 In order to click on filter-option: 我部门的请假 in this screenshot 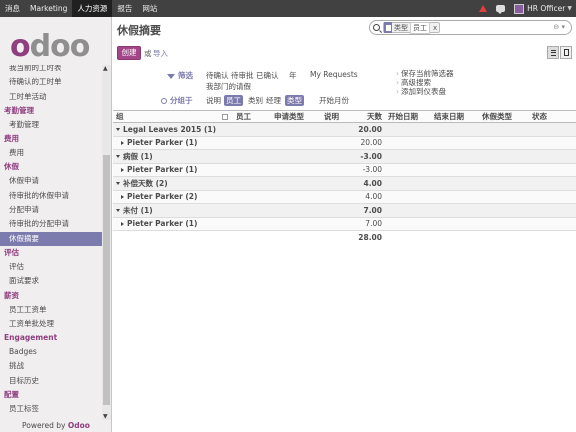, I will do `click(228, 86)`.